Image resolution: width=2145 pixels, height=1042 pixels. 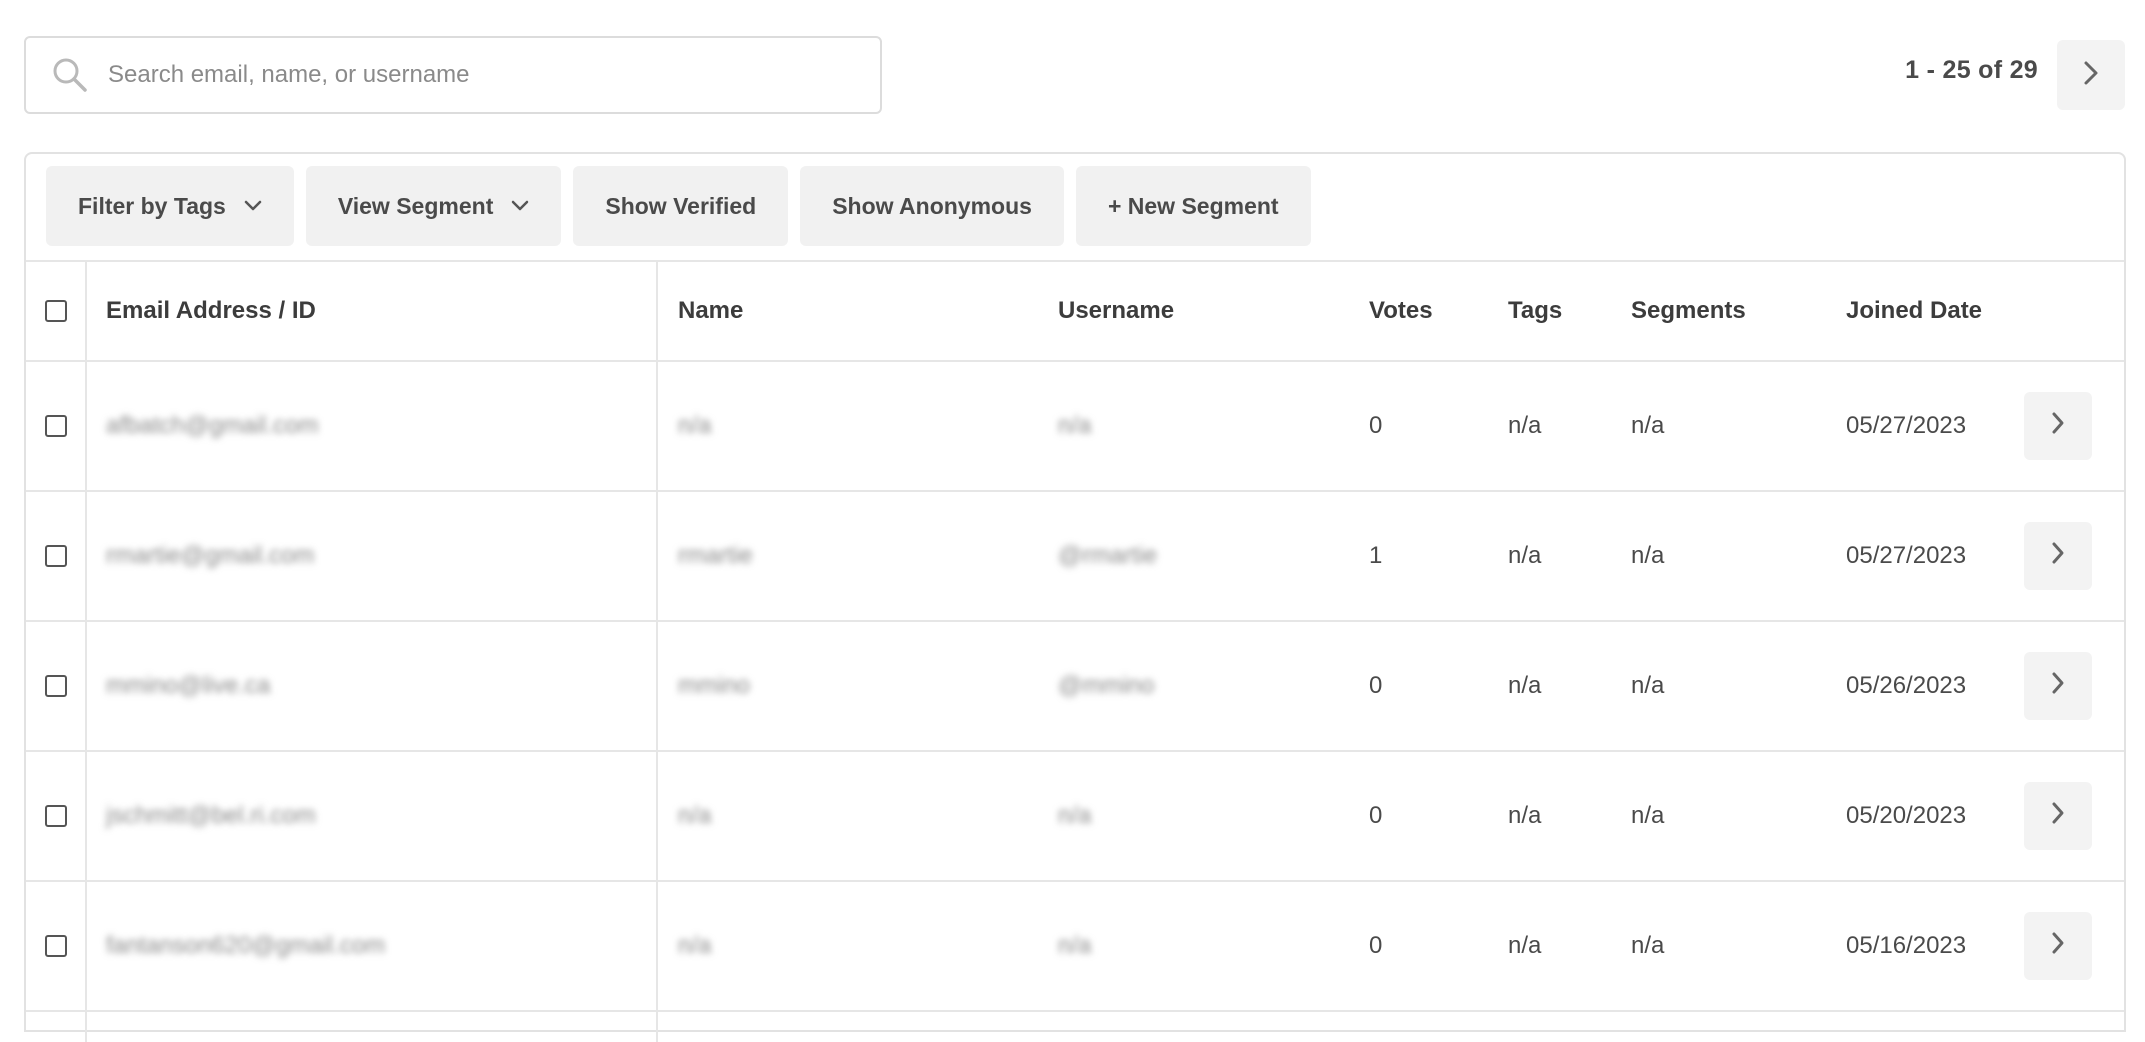 I want to click on view-segment-button: View Segment, so click(x=433, y=206).